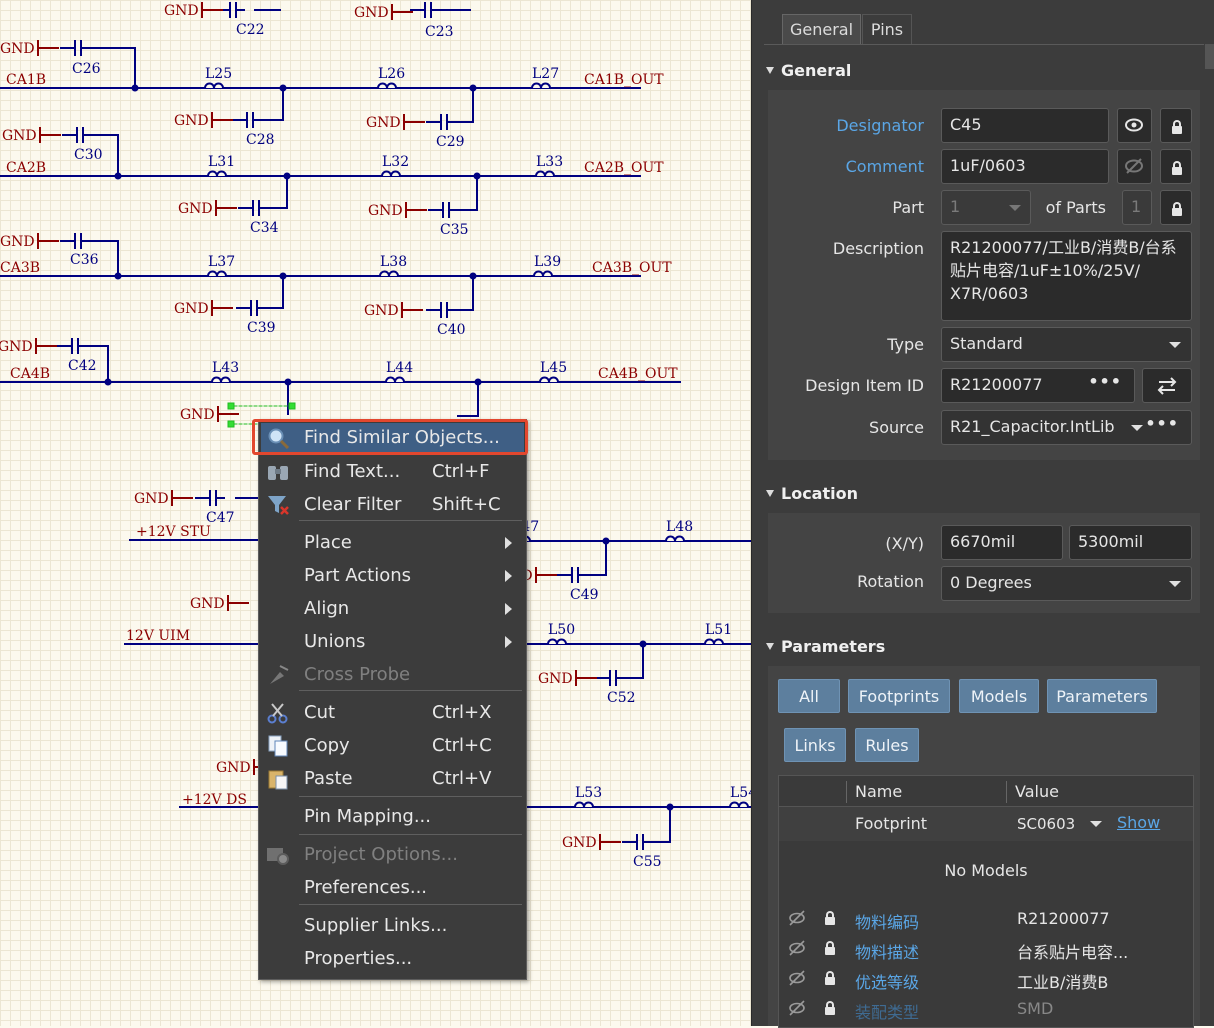 The image size is (1214, 1028). I want to click on comment-visibility-button, so click(1134, 166).